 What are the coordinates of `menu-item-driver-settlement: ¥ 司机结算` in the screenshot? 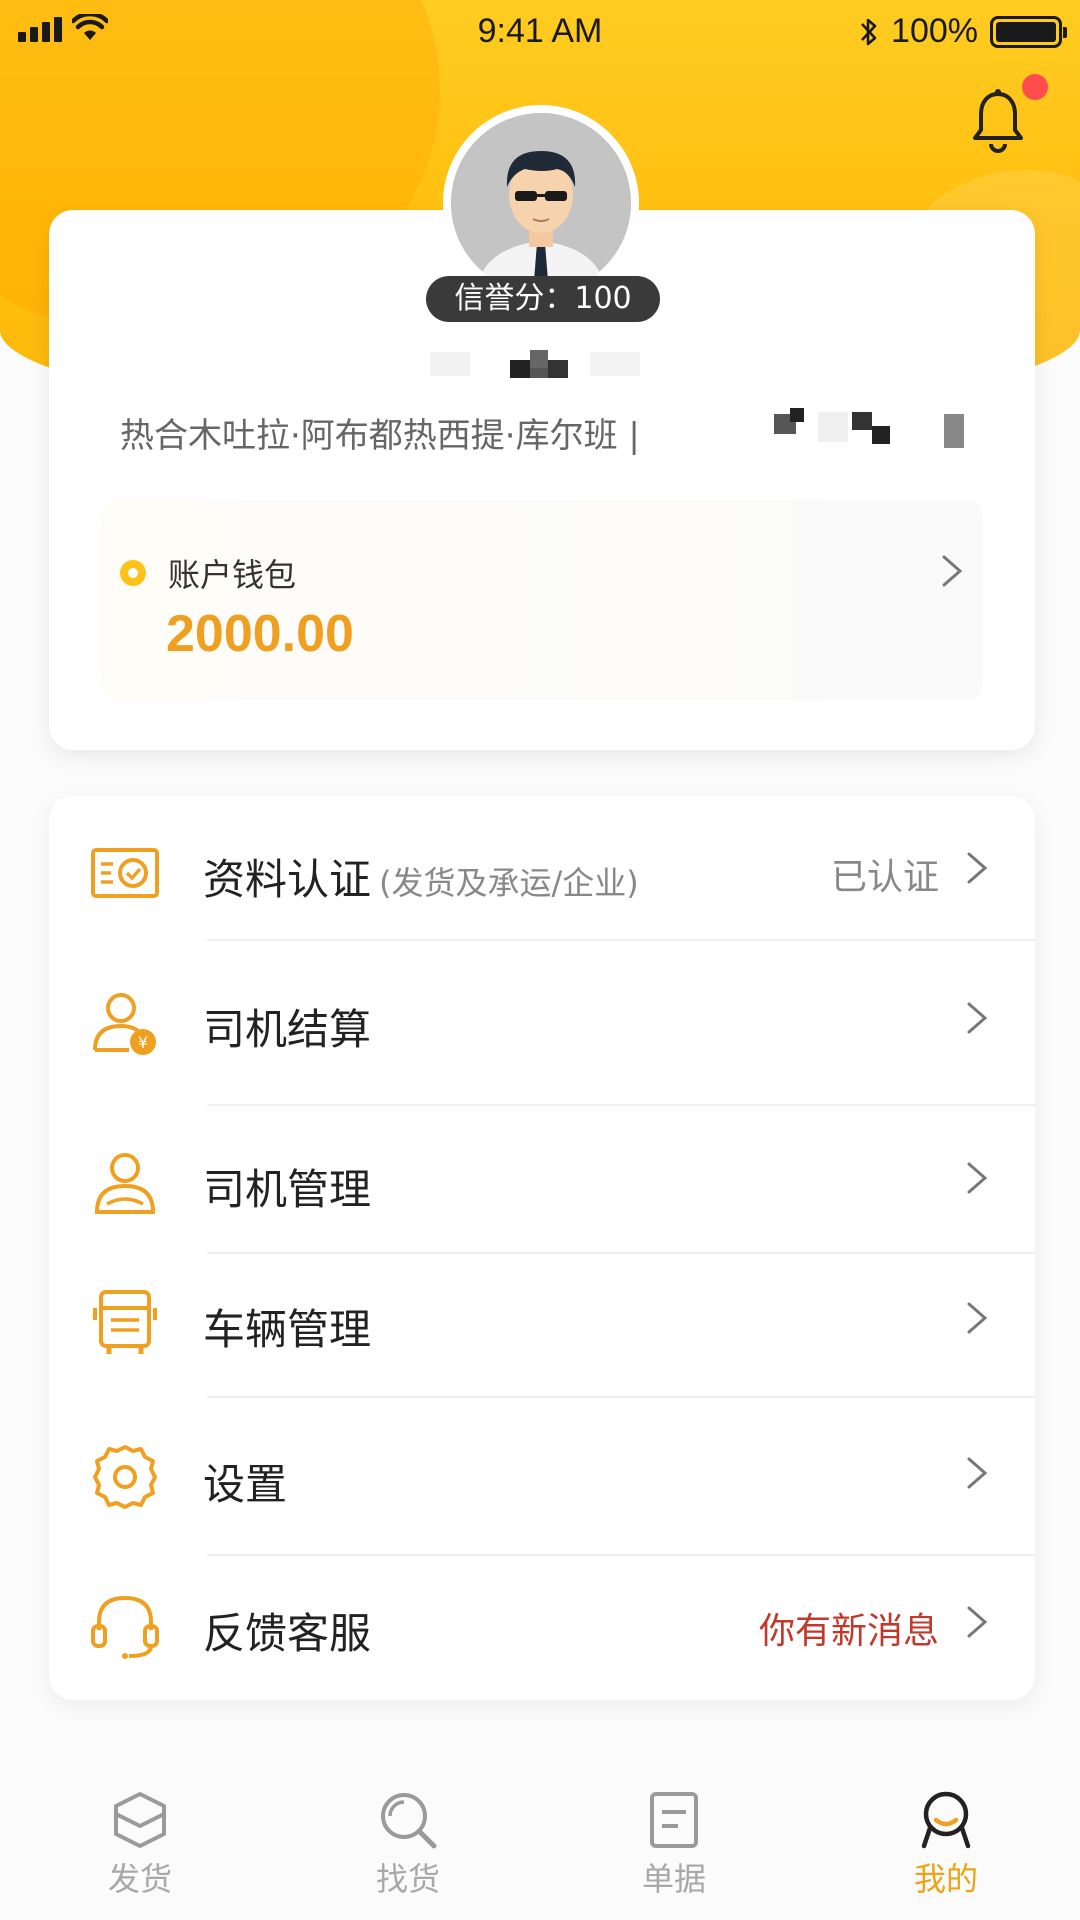 It's located at (542, 1021).